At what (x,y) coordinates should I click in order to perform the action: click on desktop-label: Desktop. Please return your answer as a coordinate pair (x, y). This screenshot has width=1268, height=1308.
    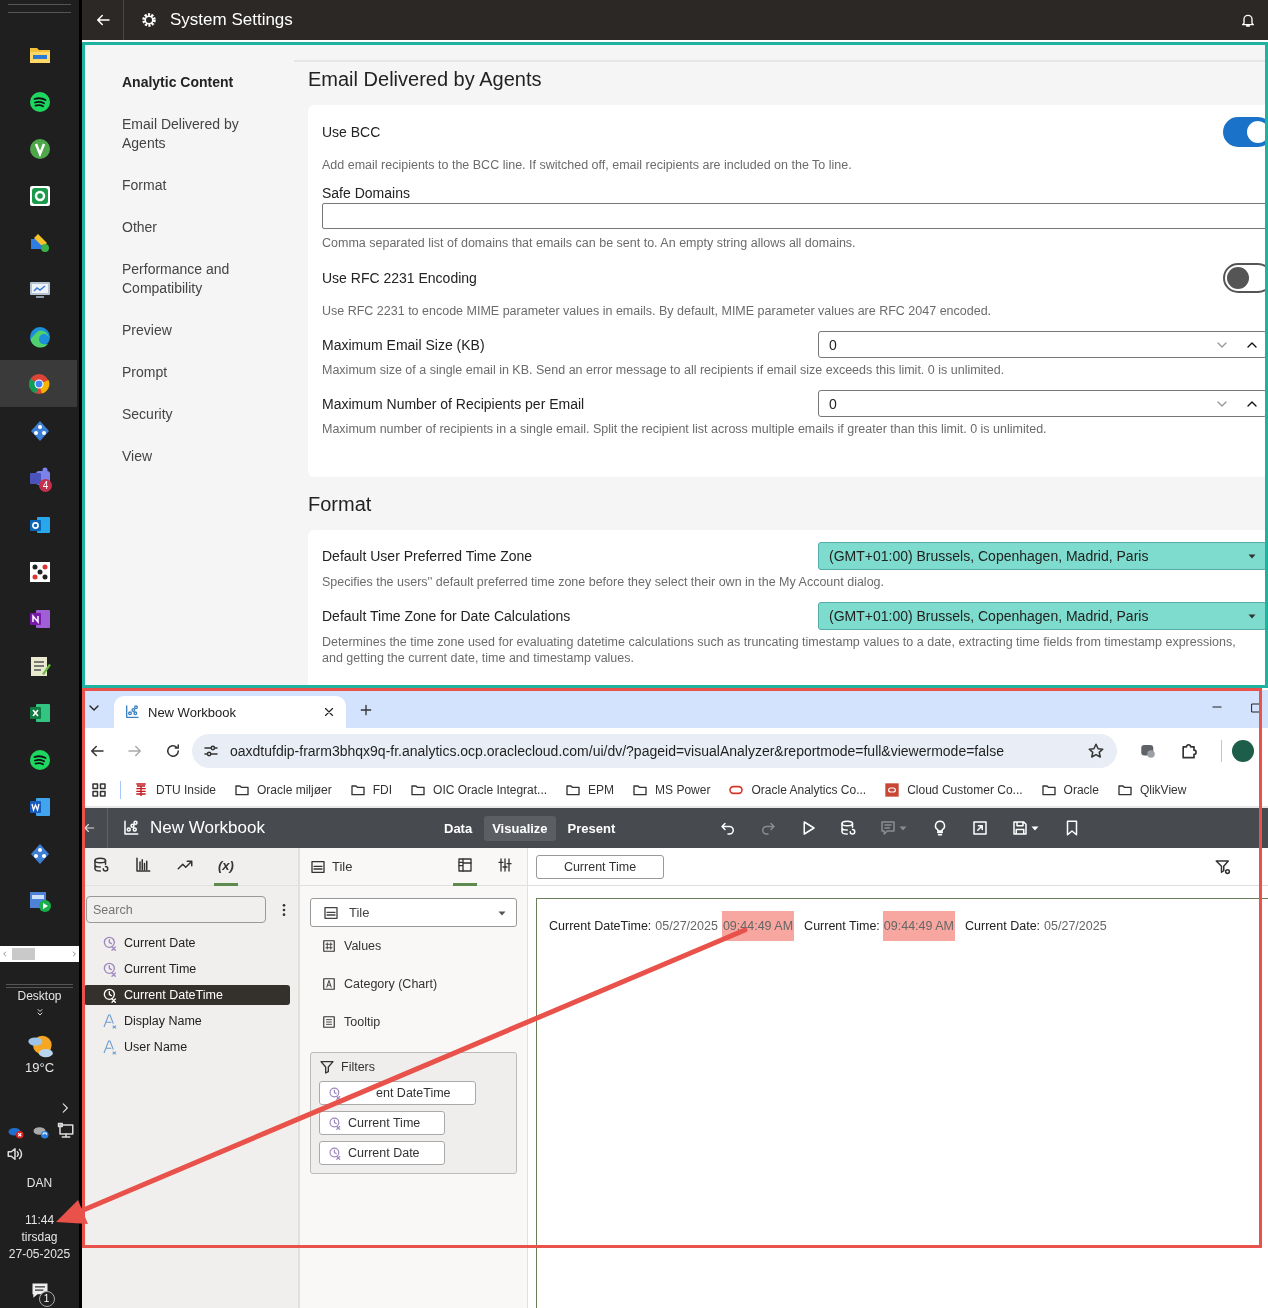
    Looking at the image, I should click on (39, 996).